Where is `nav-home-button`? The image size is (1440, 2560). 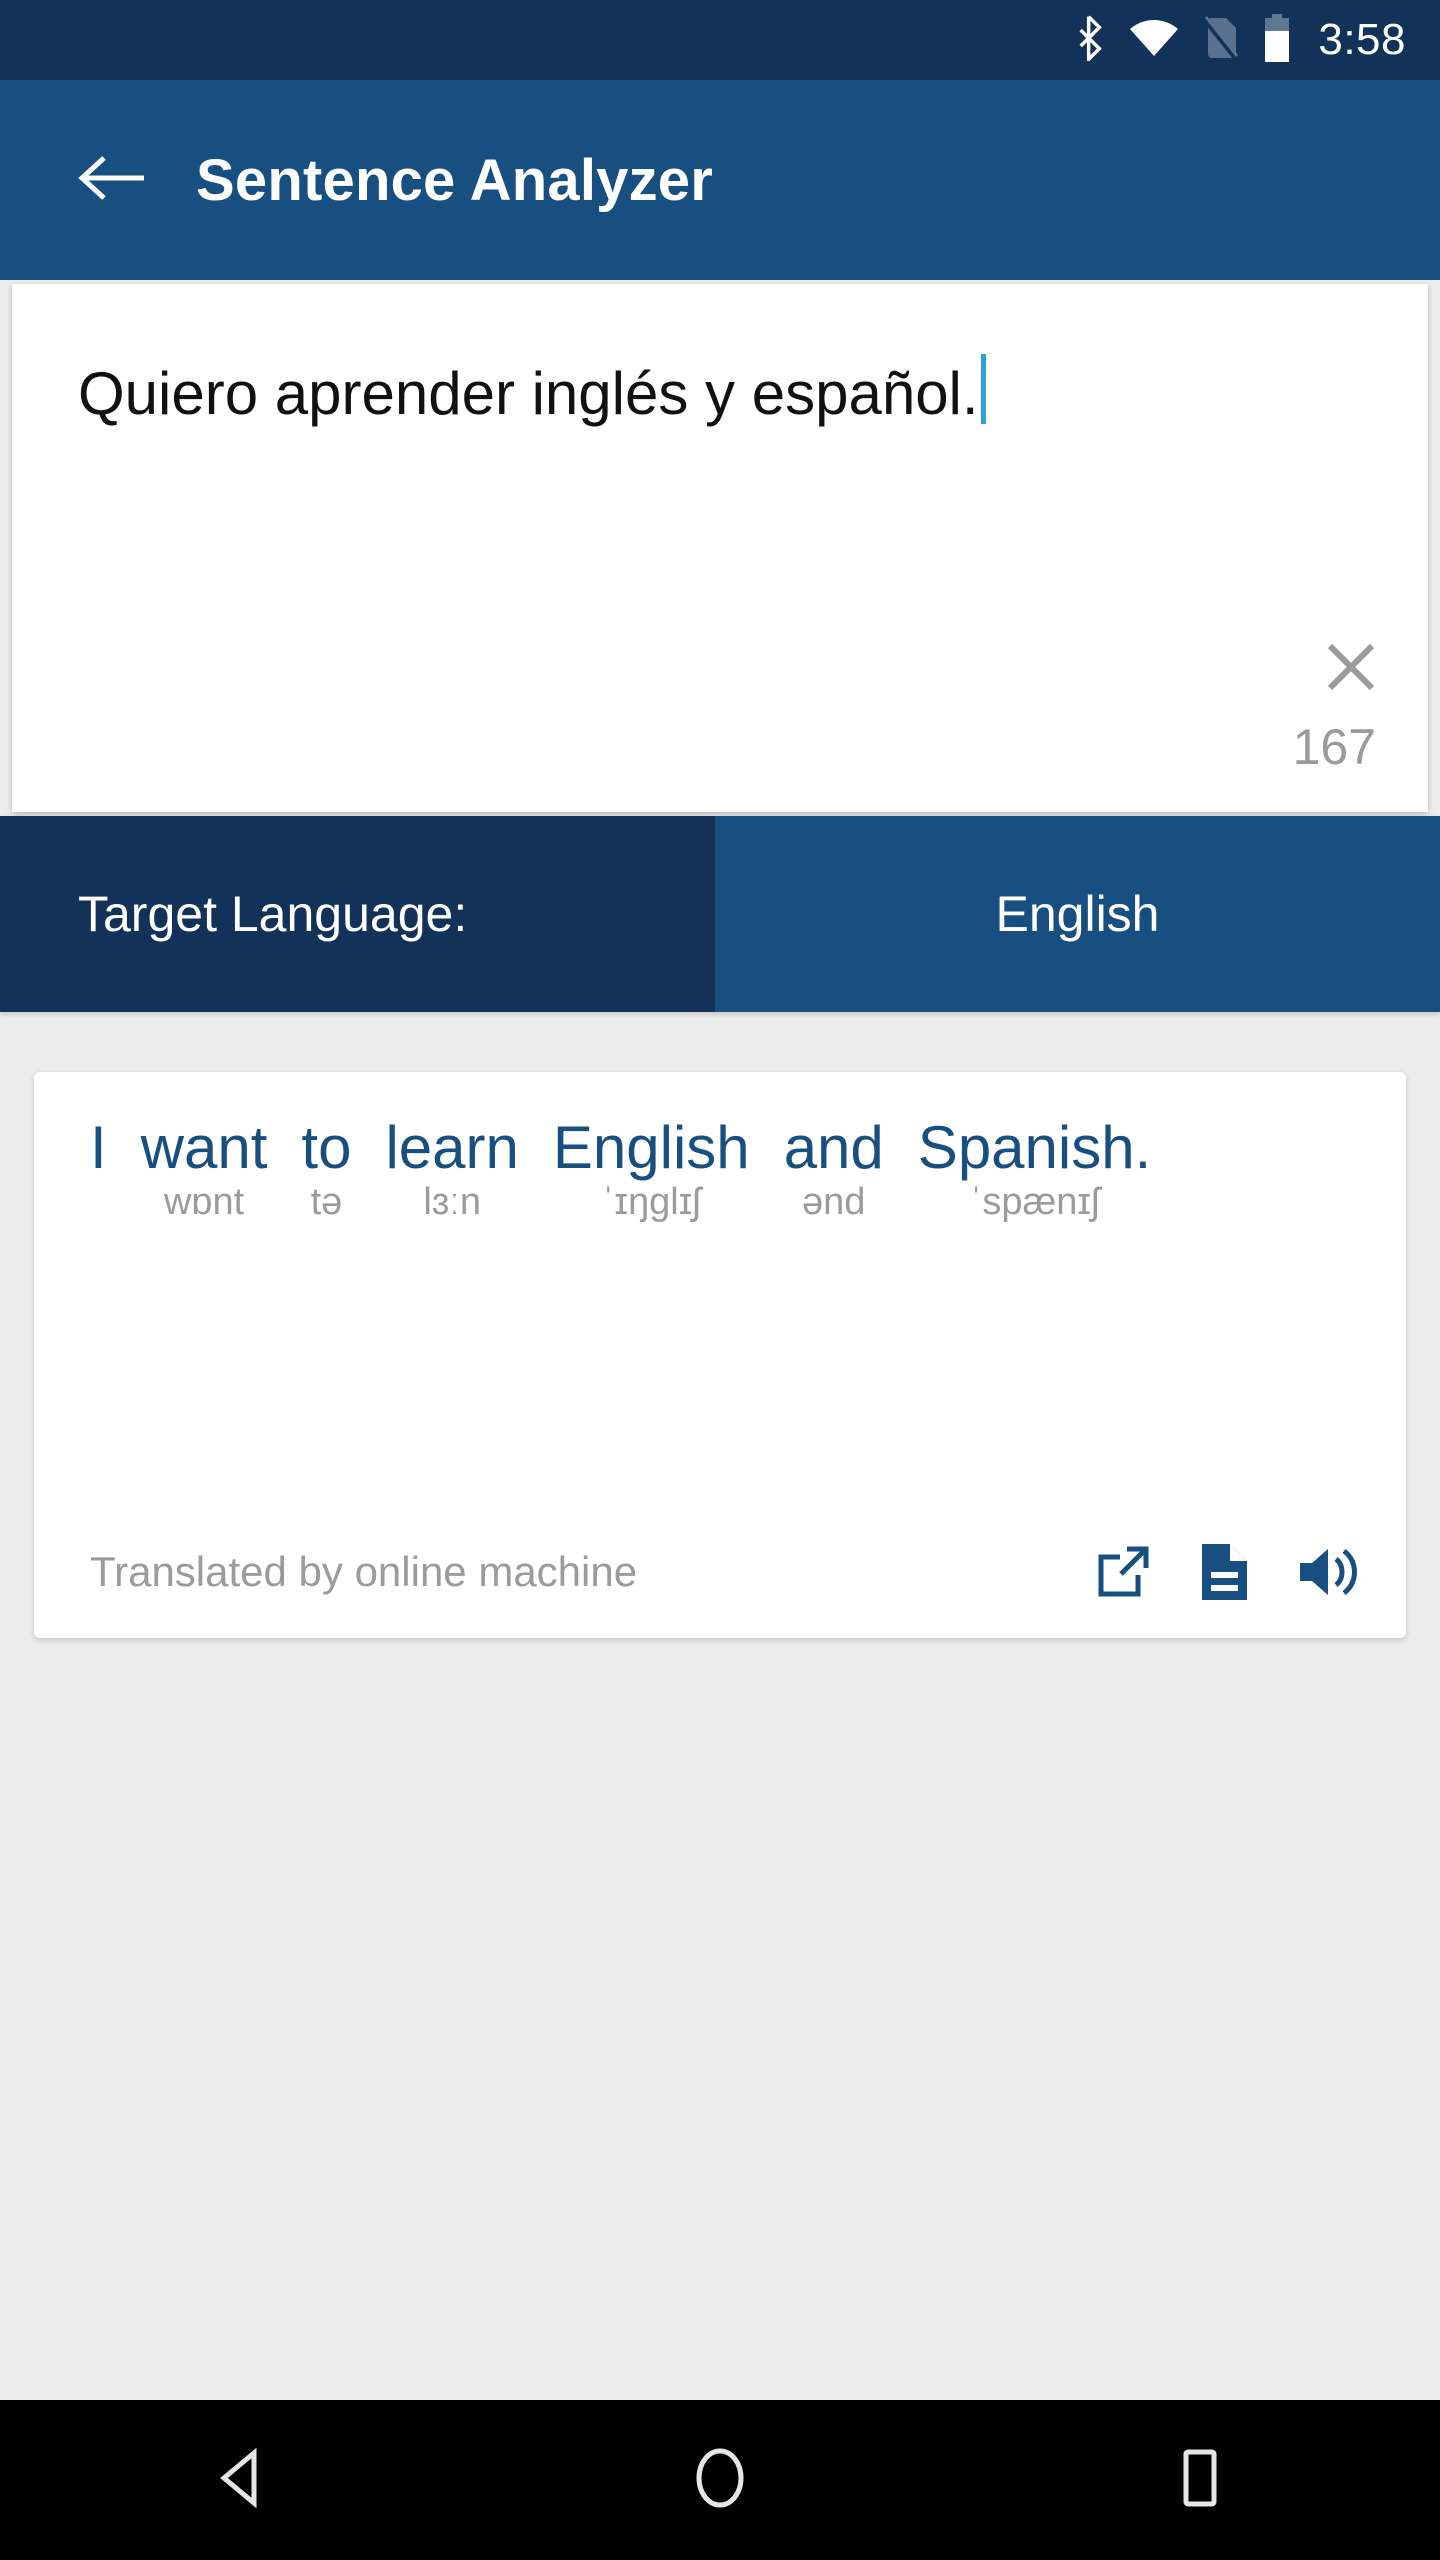
nav-home-button is located at coordinates (720, 2480).